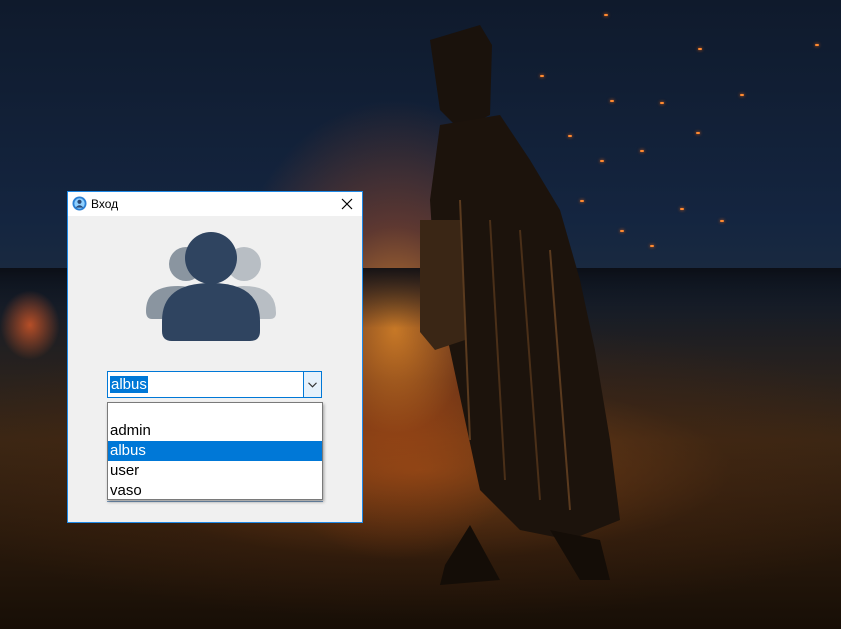 Image resolution: width=841 pixels, height=629 pixels. What do you see at coordinates (215, 431) in the screenshot?
I see `dropdown-item-admin: admin` at bounding box center [215, 431].